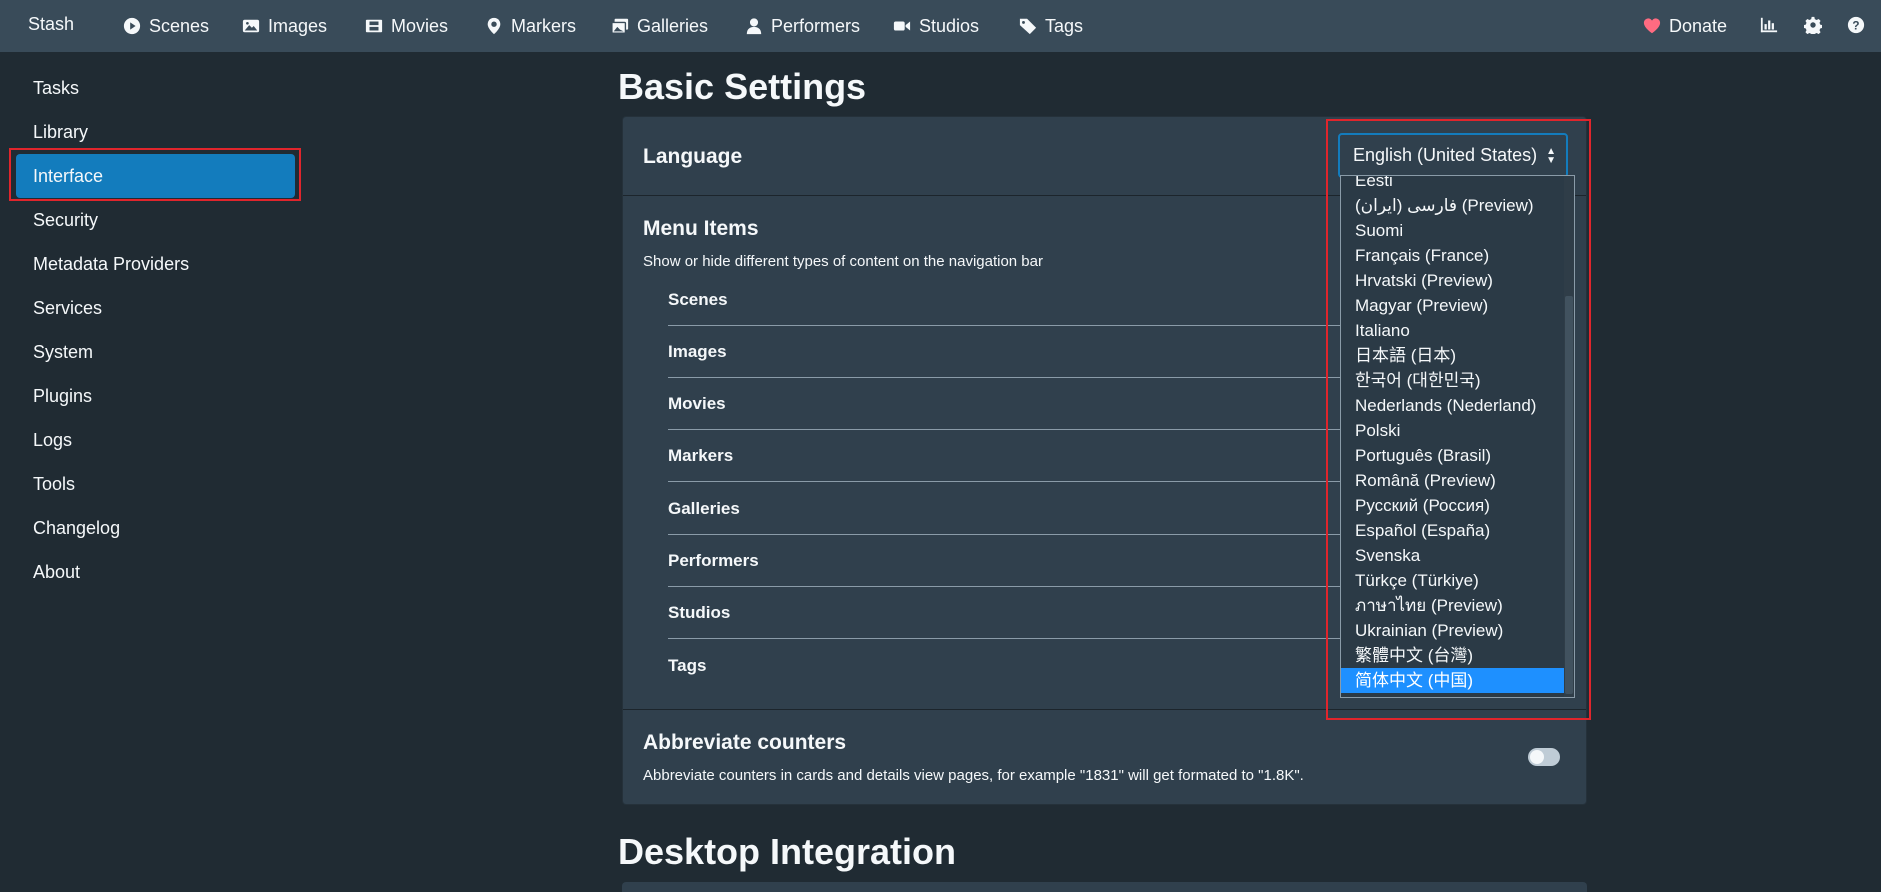 This screenshot has width=1881, height=892. Describe the element at coordinates (1698, 25) in the screenshot. I see `donate-label: Donate` at that location.